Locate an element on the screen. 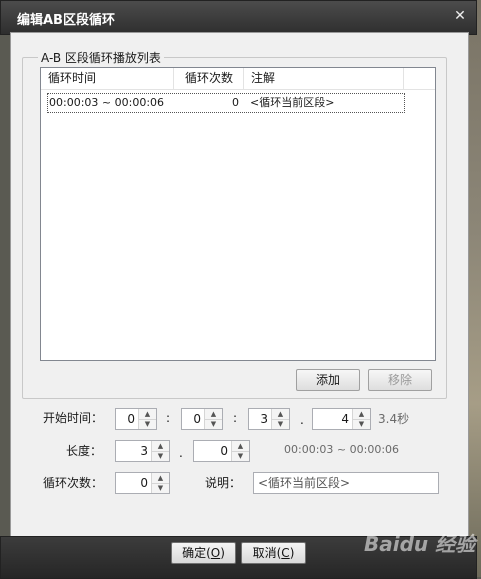 The height and width of the screenshot is (579, 481). loop-count-value: 0 is located at coordinates (144, 483).